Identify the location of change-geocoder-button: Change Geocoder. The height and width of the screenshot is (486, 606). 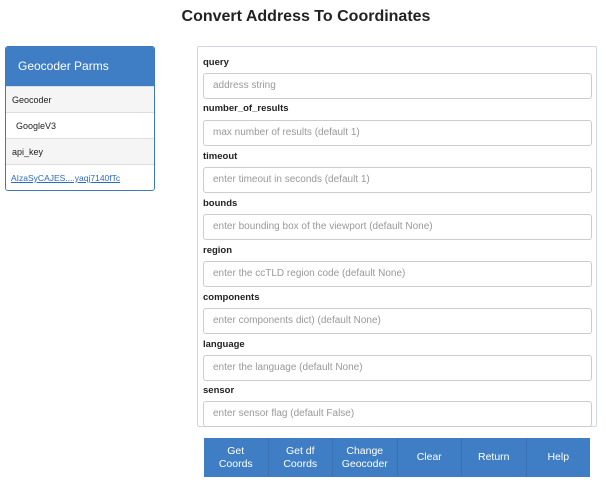
(365, 457).